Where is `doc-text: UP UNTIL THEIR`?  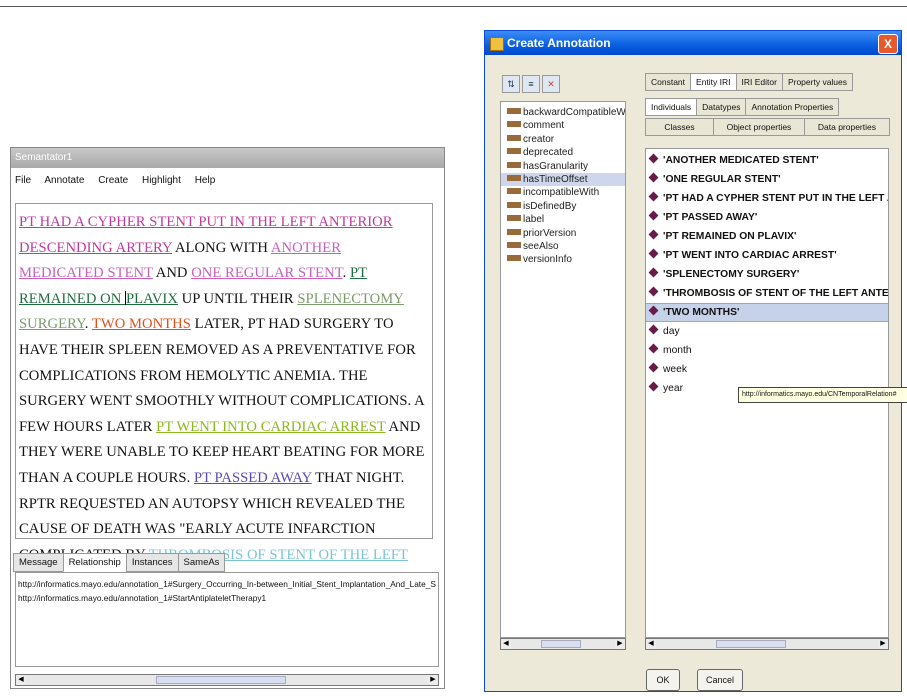 doc-text: UP UNTIL THEIR is located at coordinates (237, 298).